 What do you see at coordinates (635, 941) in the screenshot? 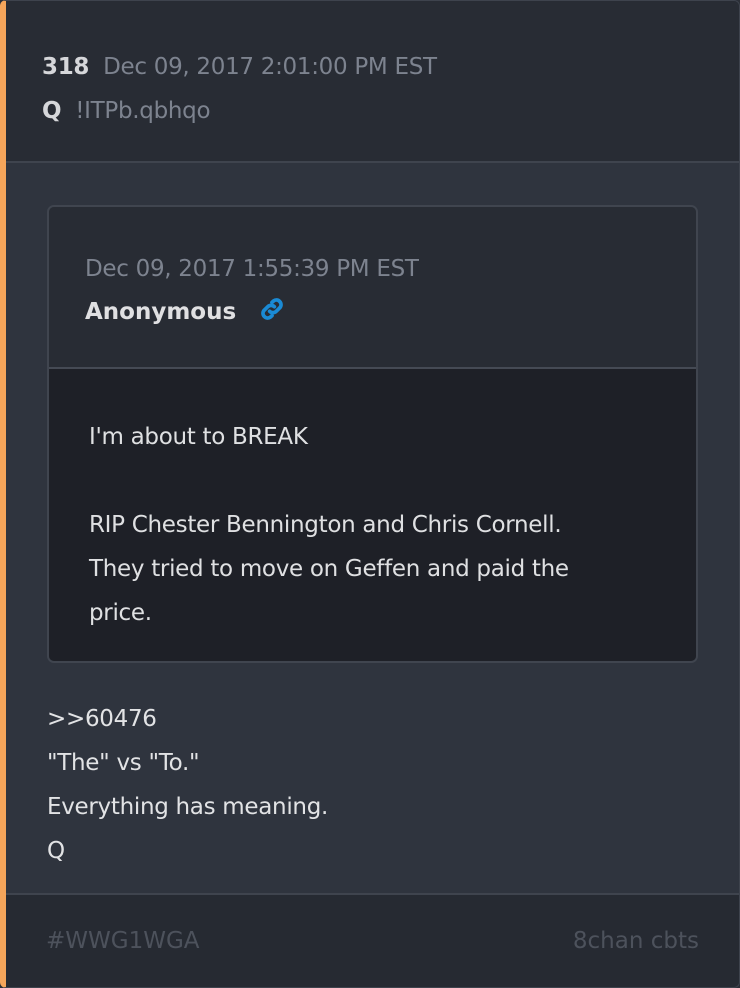
I see `source-label: 8chan cbts` at bounding box center [635, 941].